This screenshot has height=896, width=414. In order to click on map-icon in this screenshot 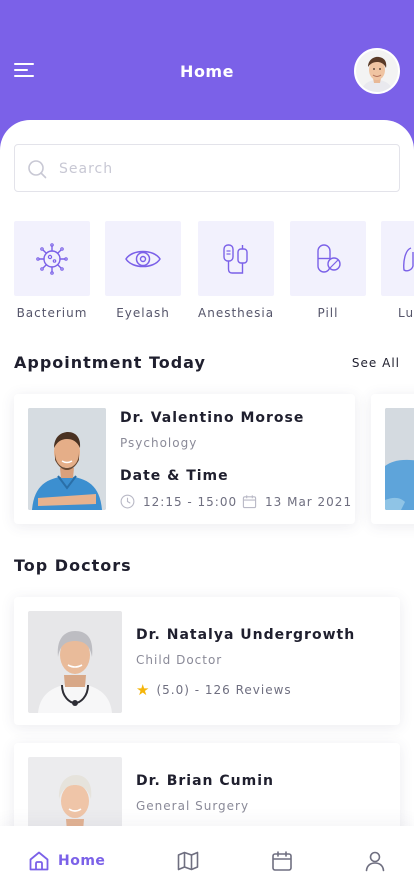, I will do `click(188, 861)`.